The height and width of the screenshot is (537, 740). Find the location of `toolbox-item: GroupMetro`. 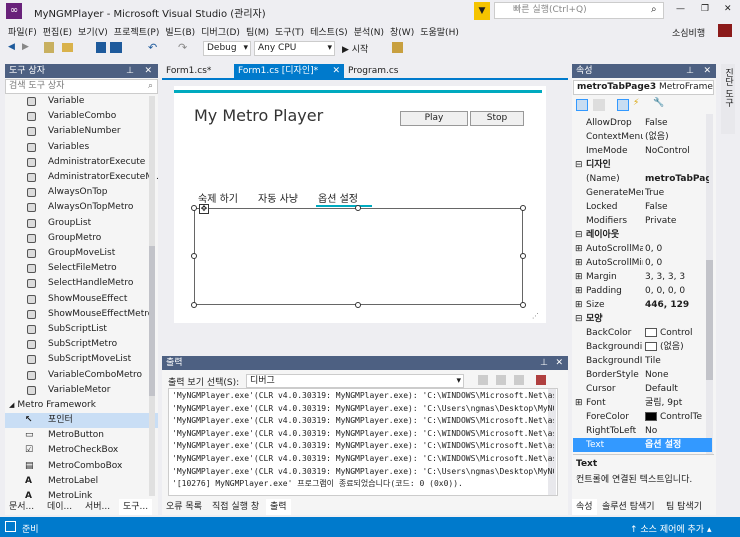

toolbox-item: GroupMetro is located at coordinates (81, 238).